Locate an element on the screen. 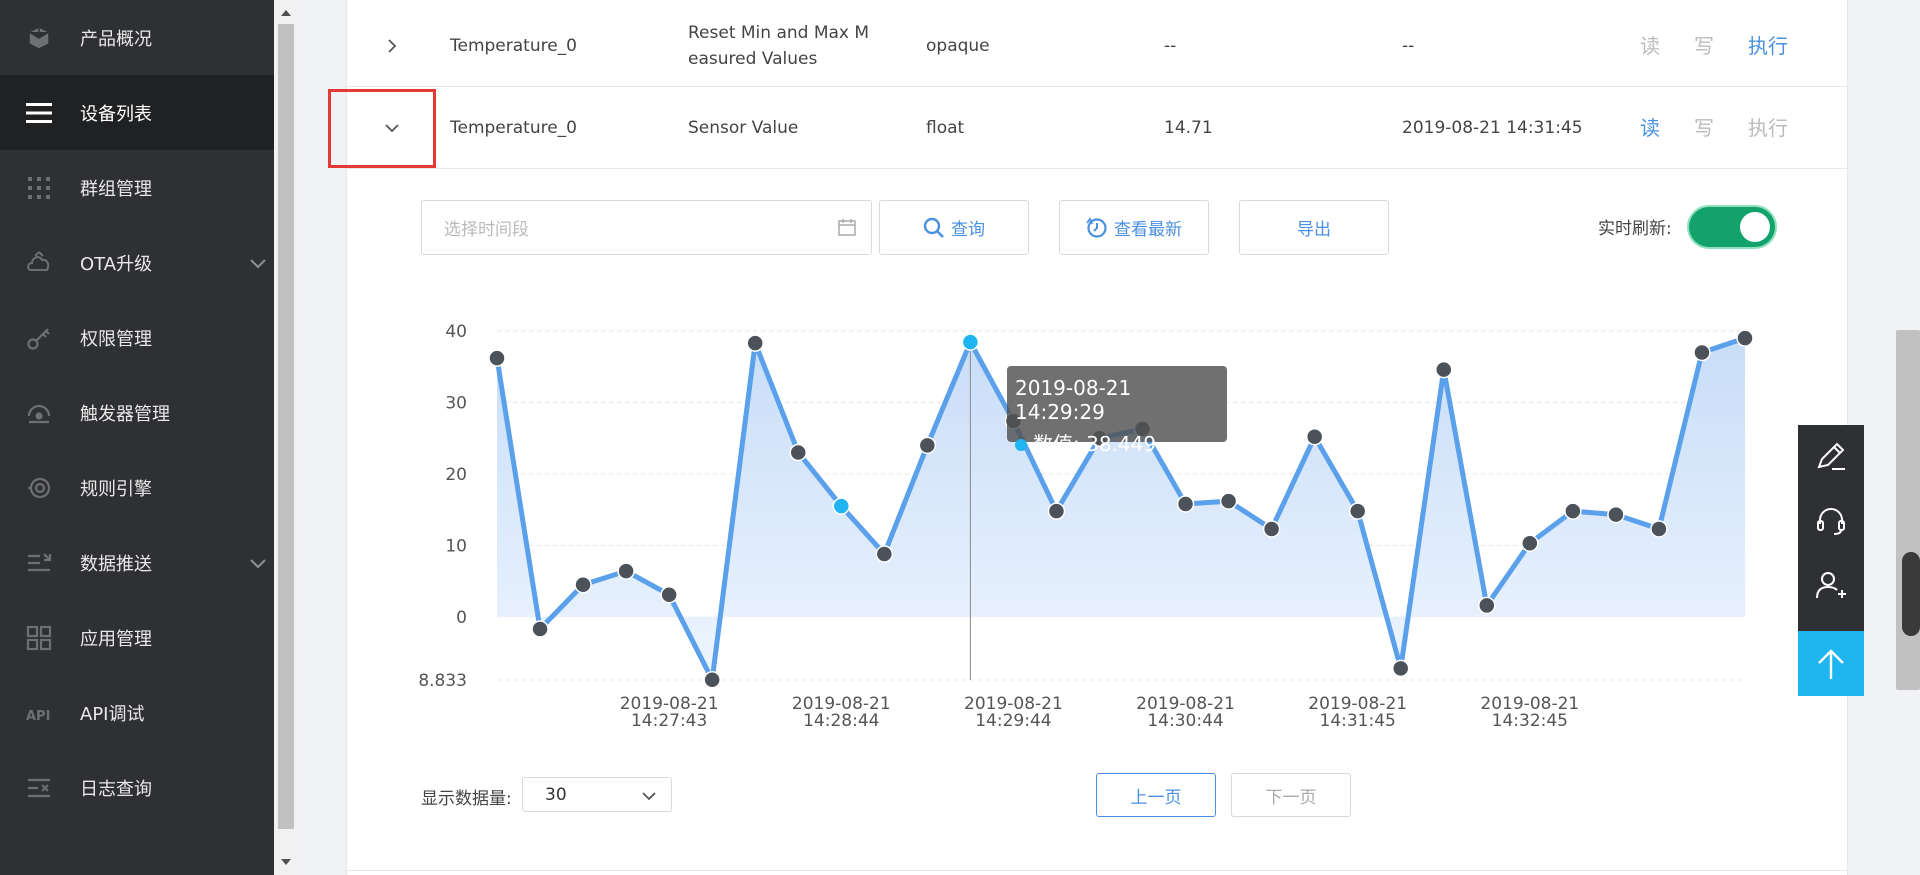  rule-engine-icon is located at coordinates (39, 488).